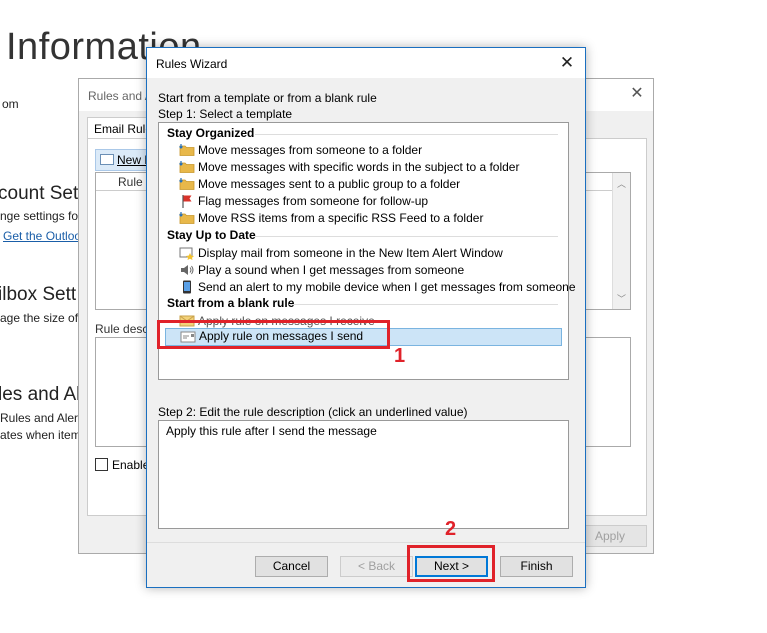 Image resolution: width=767 pixels, height=633 pixels. I want to click on rules-list-scrollbar: ︿ ﹀, so click(621, 241).